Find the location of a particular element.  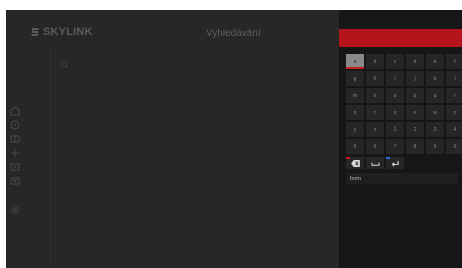

tv-icon is located at coordinates (15, 167).